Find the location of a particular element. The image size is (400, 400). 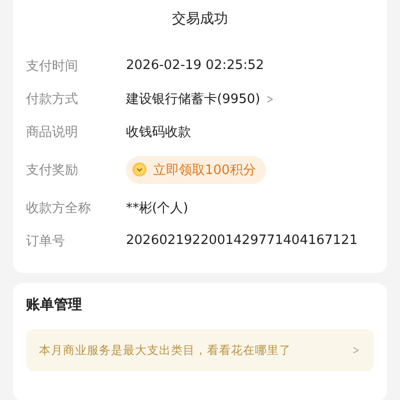

detail-value: 2026021922001429771404167121 is located at coordinates (242, 240).